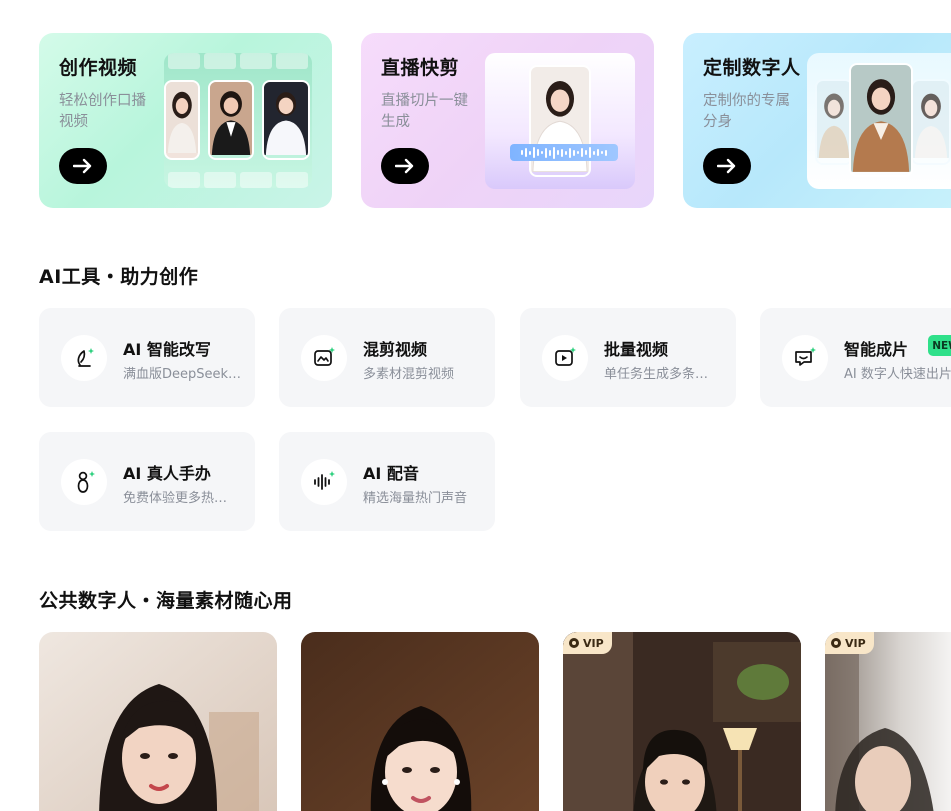 The width and height of the screenshot is (951, 811). What do you see at coordinates (119, 277) in the screenshot?
I see `tools-section-title: AI工具・助力创作` at bounding box center [119, 277].